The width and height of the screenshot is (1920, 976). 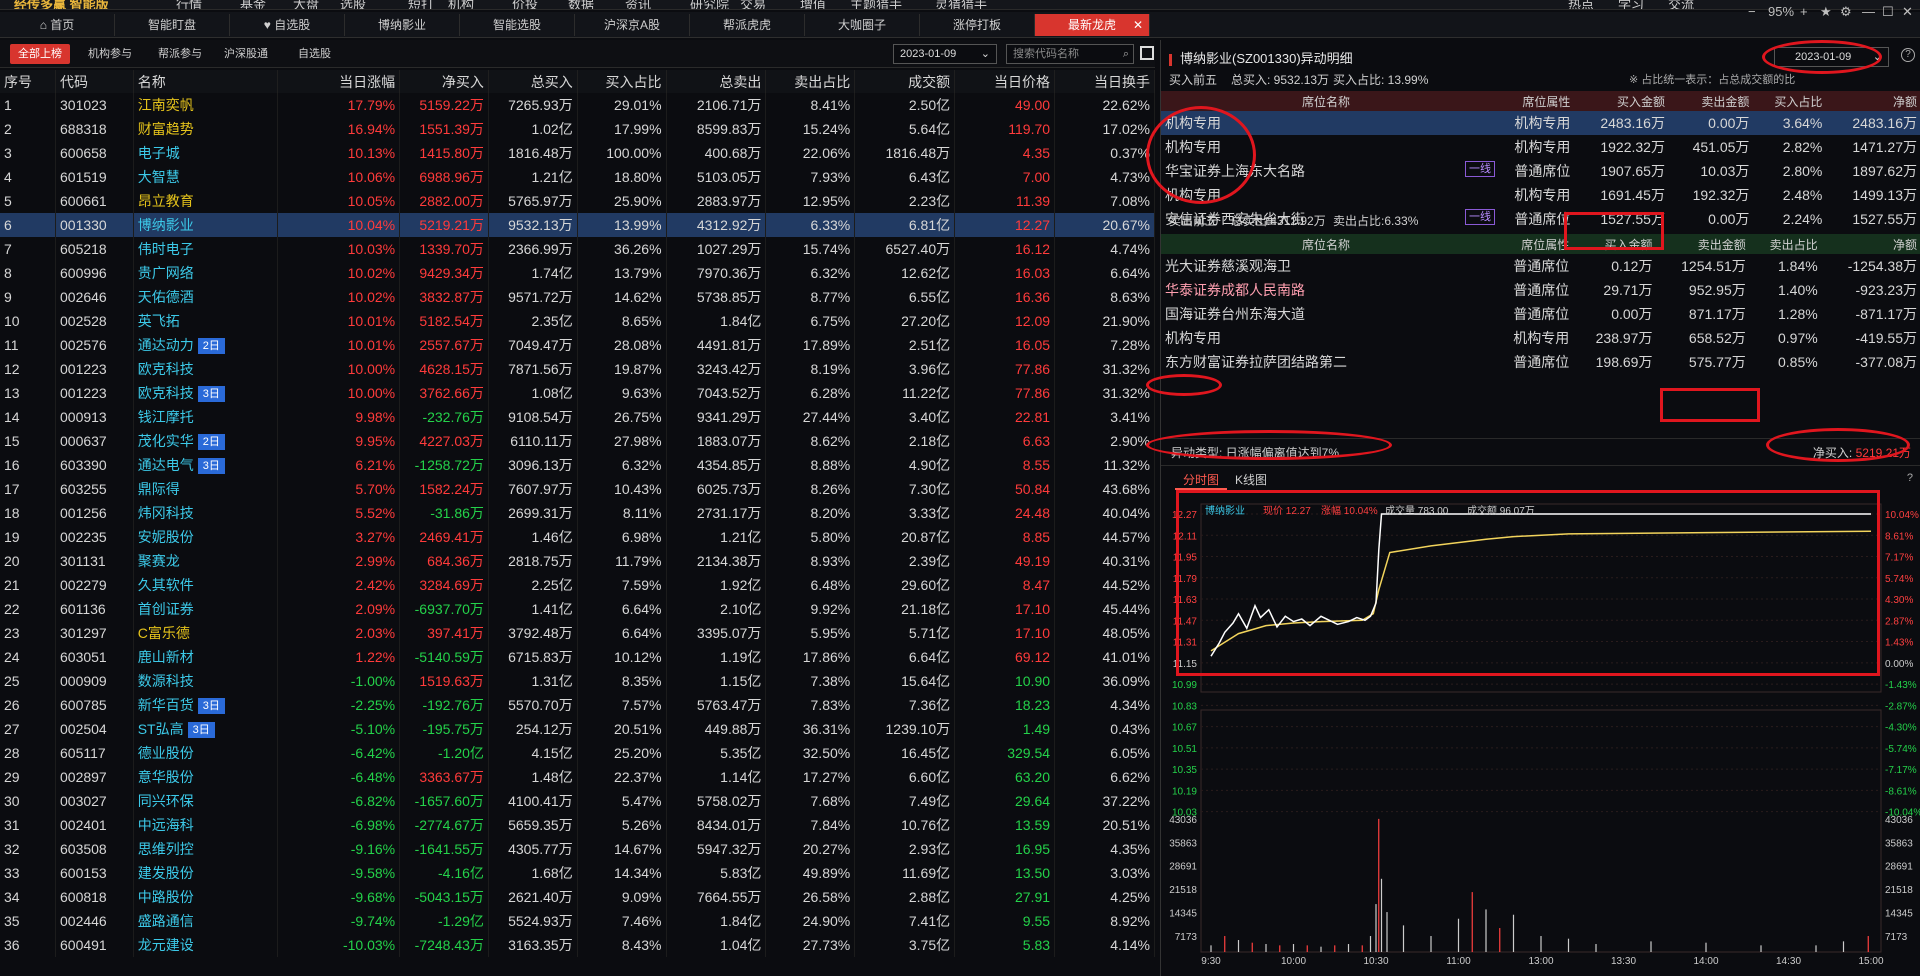 I want to click on close-tab-icon: ✕, so click(x=1138, y=25).